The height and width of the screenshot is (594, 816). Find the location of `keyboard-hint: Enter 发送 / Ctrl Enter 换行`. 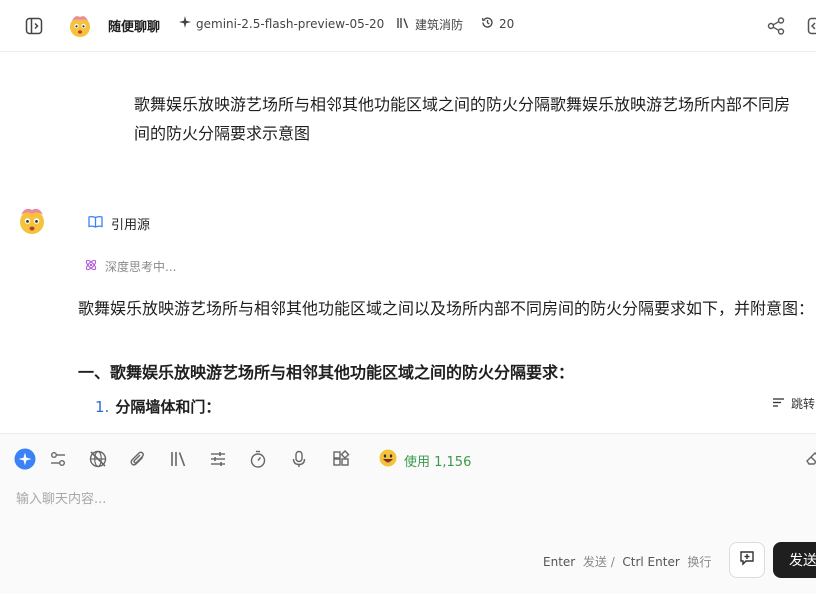

keyboard-hint: Enter 发送 / Ctrl Enter 换行 is located at coordinates (627, 561).